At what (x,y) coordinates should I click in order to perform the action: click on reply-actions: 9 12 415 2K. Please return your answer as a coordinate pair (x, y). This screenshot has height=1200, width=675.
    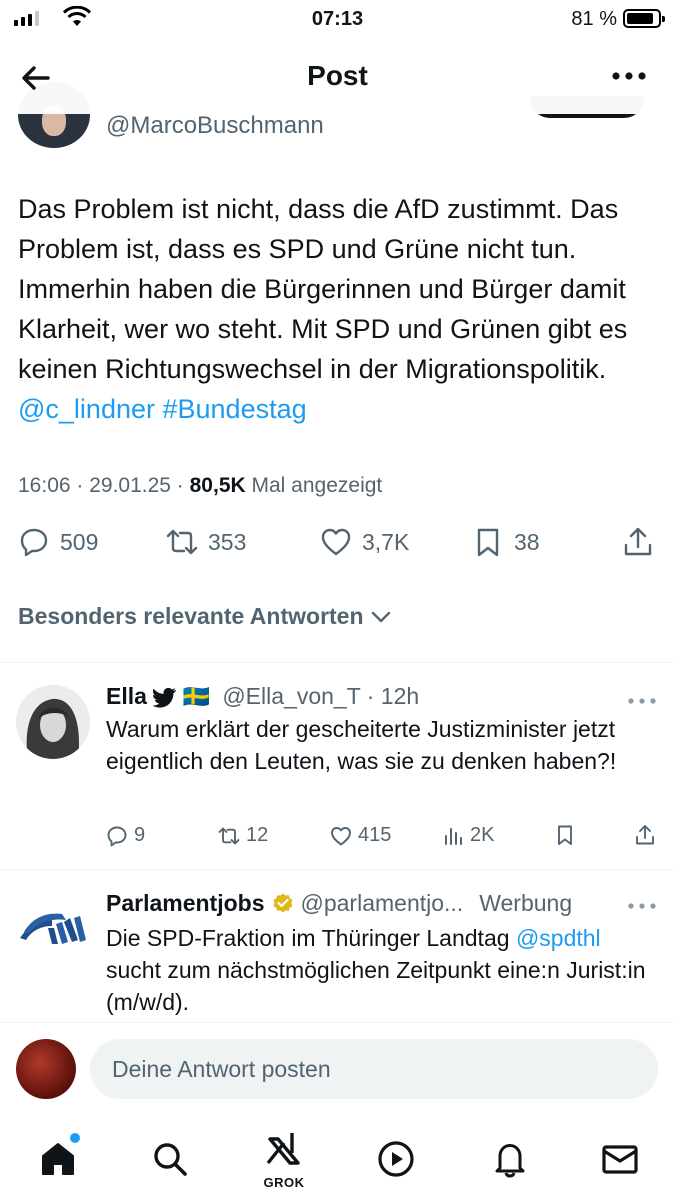
    Looking at the image, I should click on (382, 838).